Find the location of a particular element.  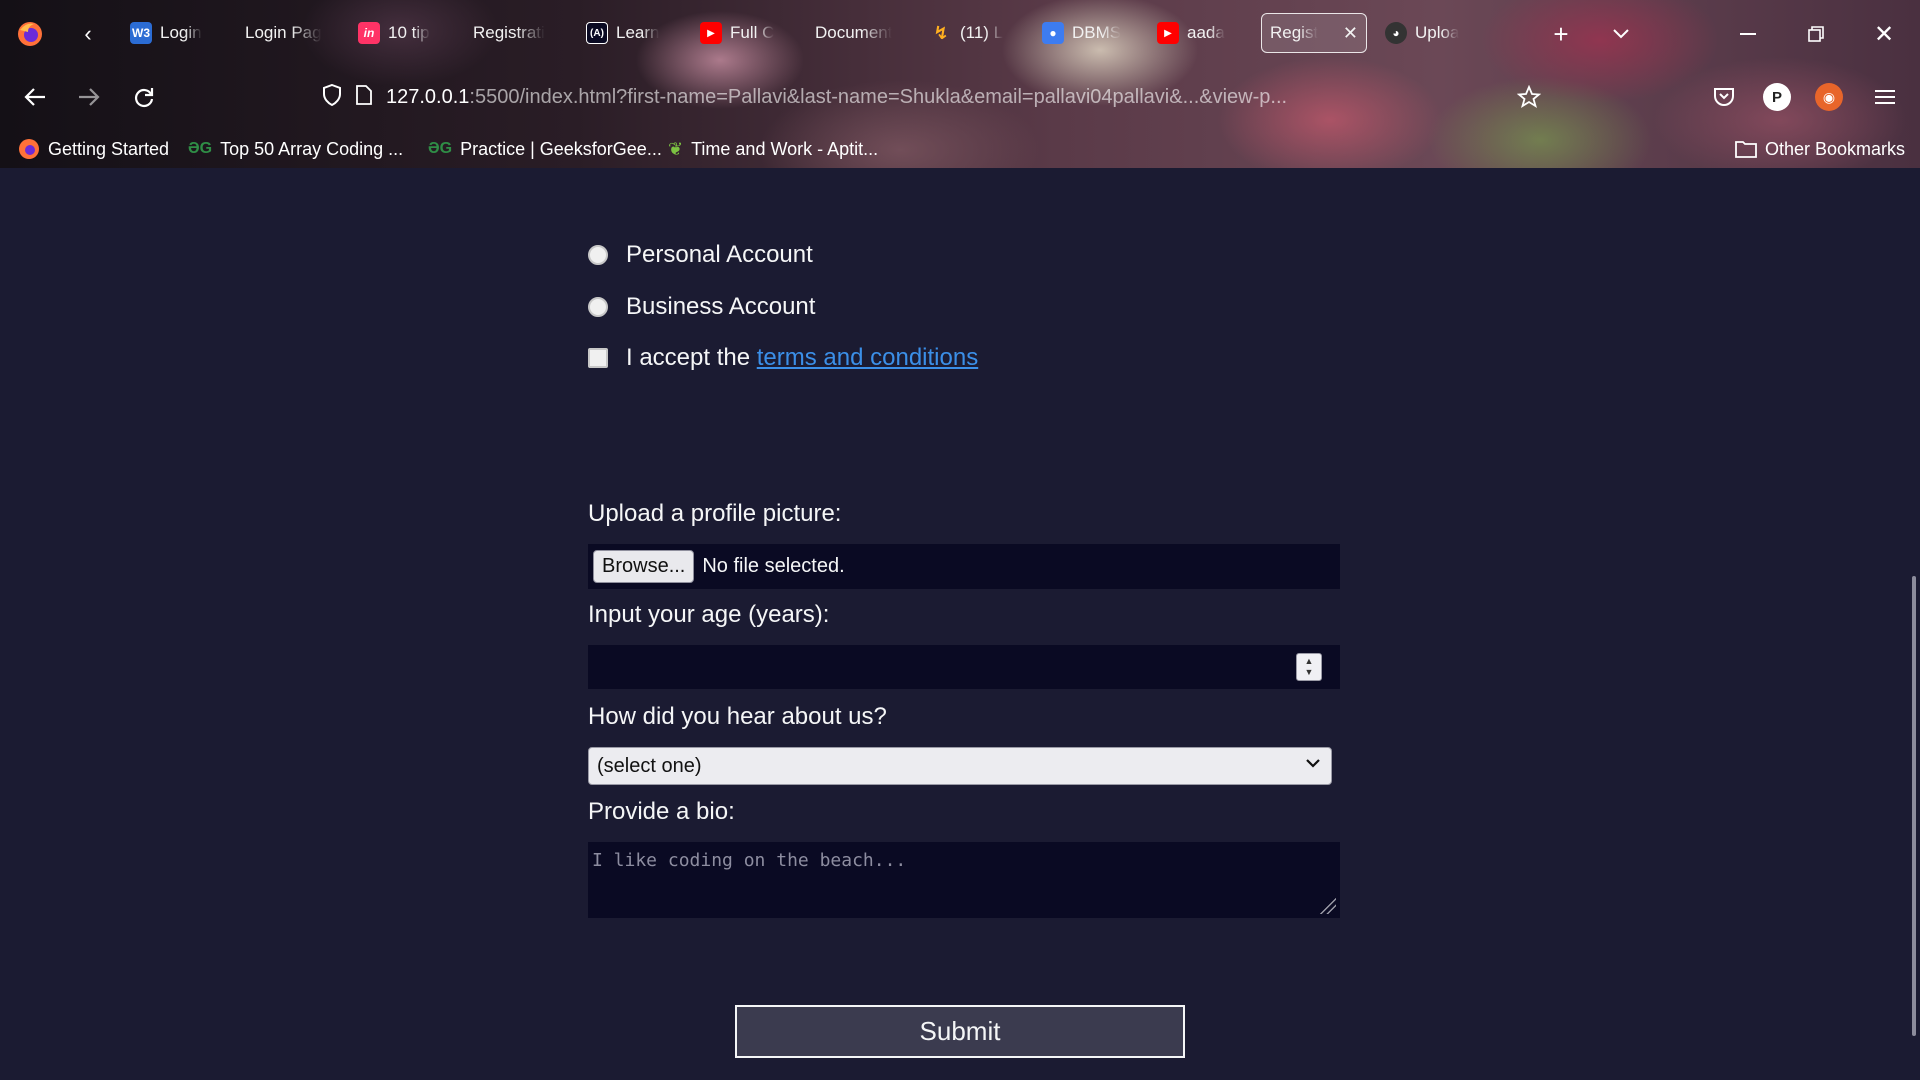

profile-picture-input: Browse... No file selected. is located at coordinates (964, 566).